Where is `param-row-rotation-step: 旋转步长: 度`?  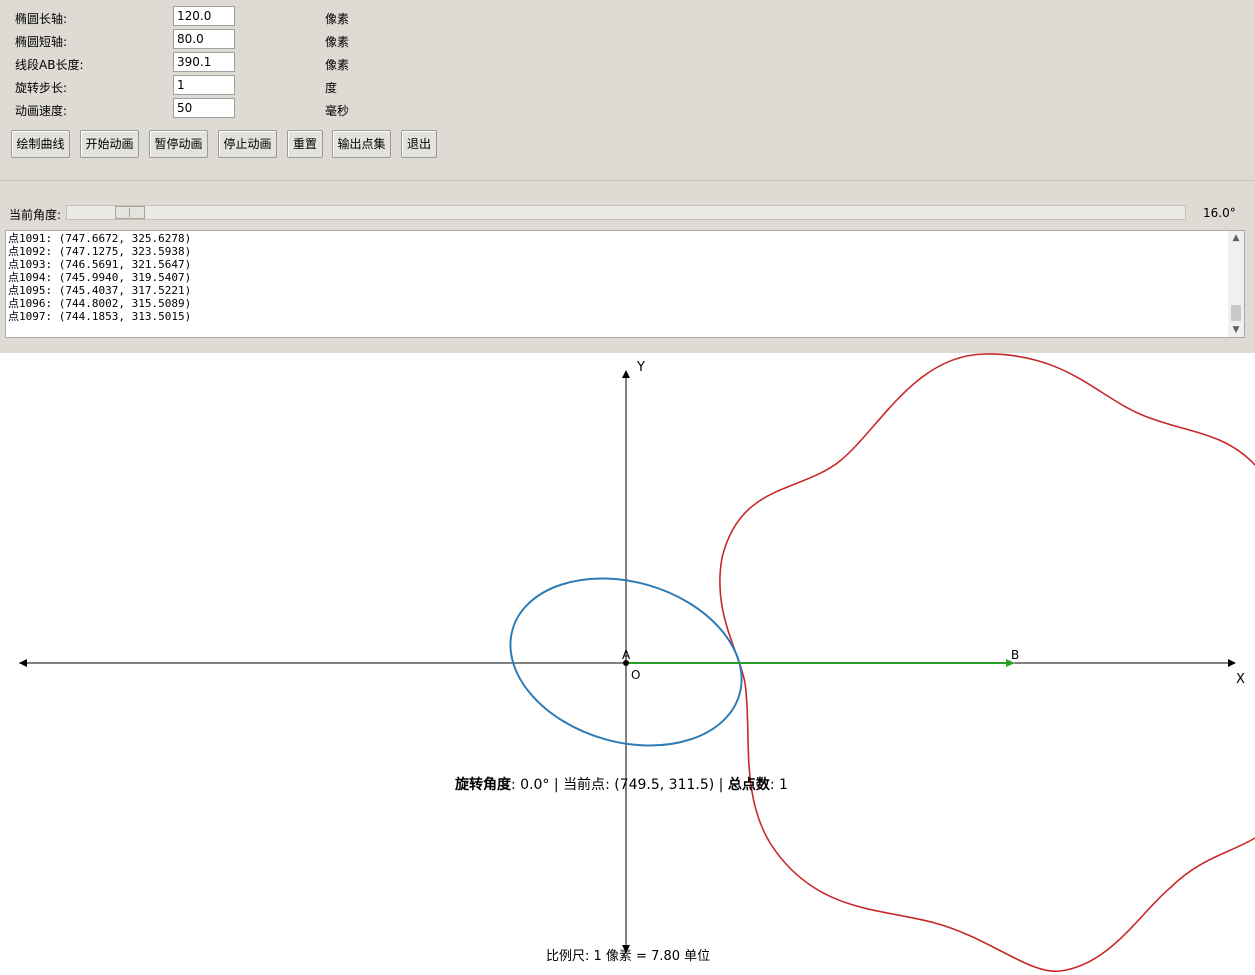
param-row-rotation-step: 旋转步长: 度 is located at coordinates (200, 86).